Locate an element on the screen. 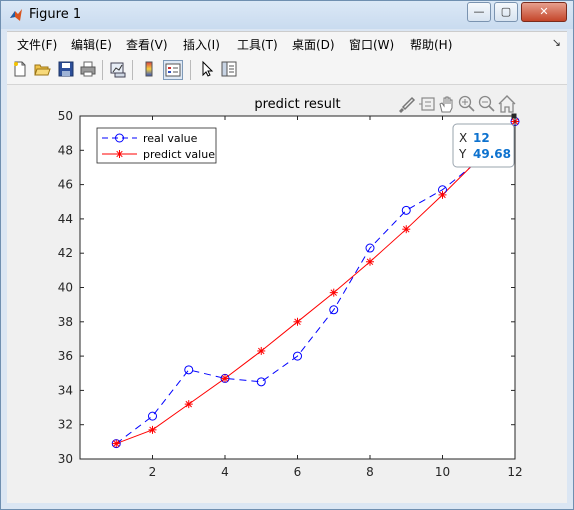 This screenshot has width=574, height=510. property-inspector-icon is located at coordinates (229, 69).